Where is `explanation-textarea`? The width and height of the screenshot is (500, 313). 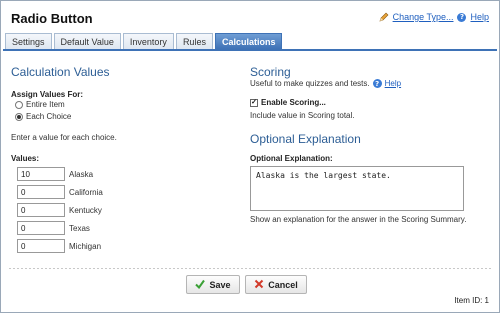 explanation-textarea is located at coordinates (357, 188).